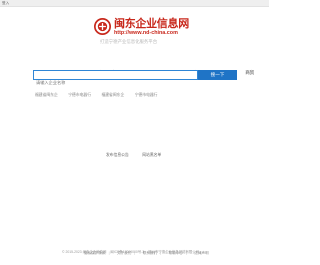  What do you see at coordinates (151, 155) in the screenshot?
I see `blacklist-link: 网站黑名单` at bounding box center [151, 155].